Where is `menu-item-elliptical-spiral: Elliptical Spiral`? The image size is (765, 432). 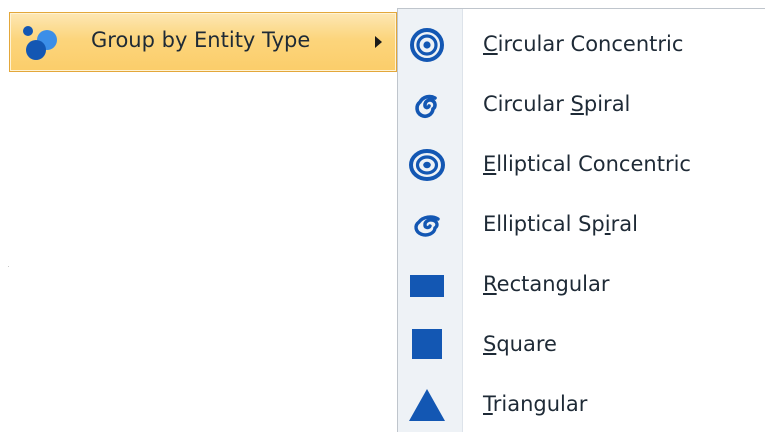
menu-item-elliptical-spiral: Elliptical Spiral is located at coordinates (581, 225).